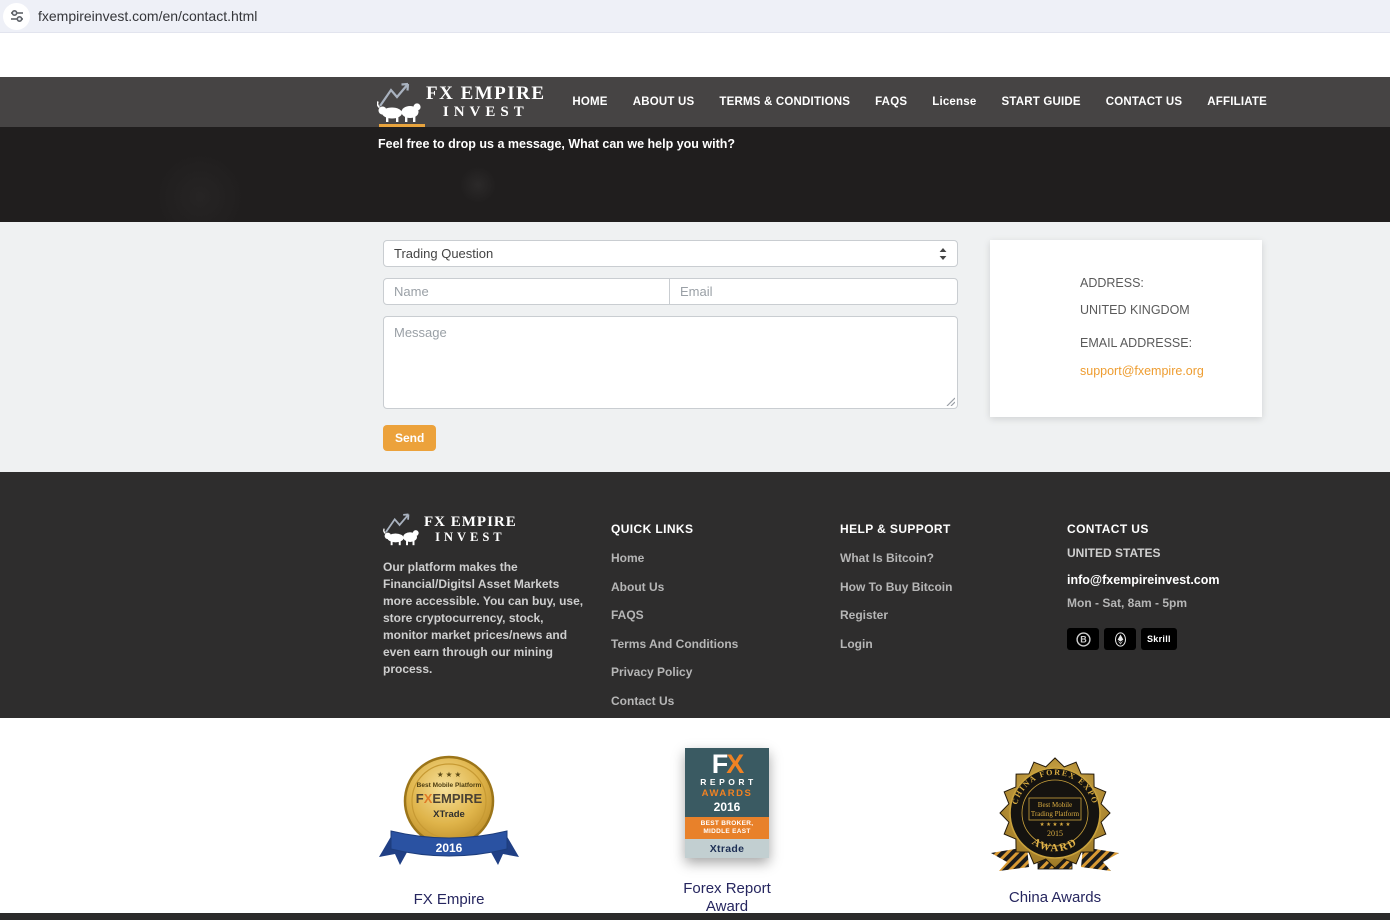 This screenshot has width=1390, height=920. I want to click on footer-link-how-to-buy-bitcoin: How To Buy Bitcoin, so click(896, 587).